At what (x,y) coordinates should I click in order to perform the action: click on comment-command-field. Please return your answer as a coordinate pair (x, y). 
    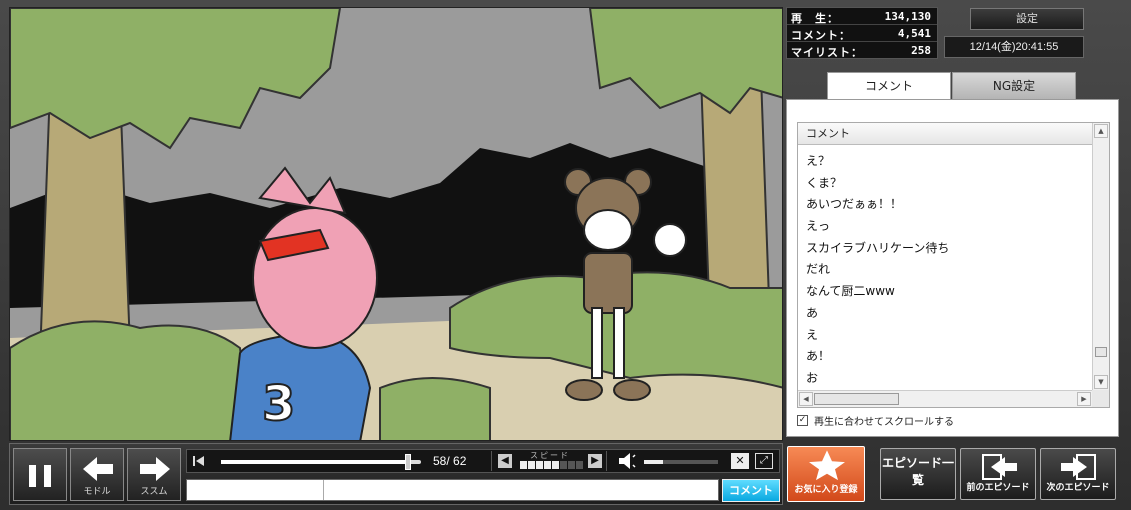
    Looking at the image, I should click on (255, 490).